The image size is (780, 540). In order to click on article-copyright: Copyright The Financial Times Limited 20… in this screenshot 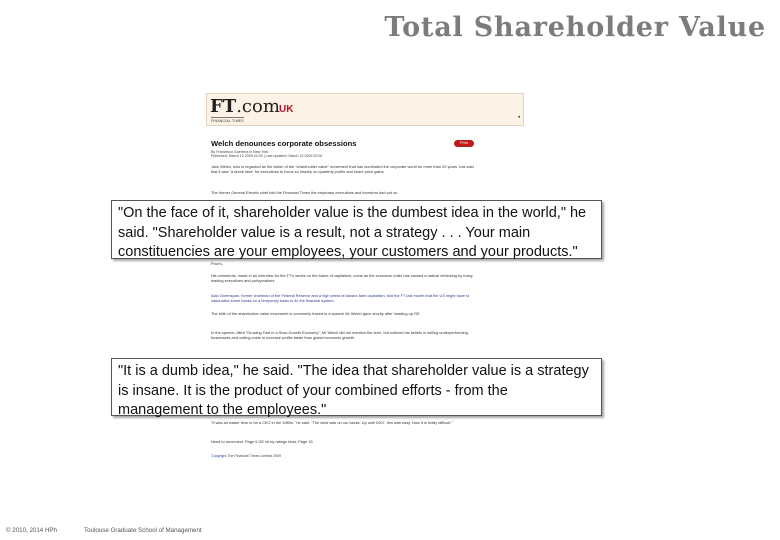, I will do `click(246, 456)`.